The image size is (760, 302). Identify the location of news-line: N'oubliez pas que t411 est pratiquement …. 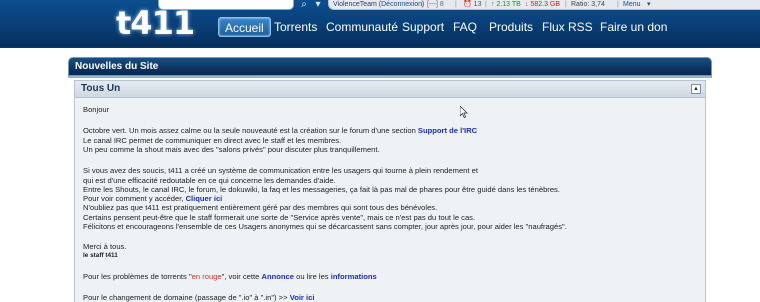
(260, 207).